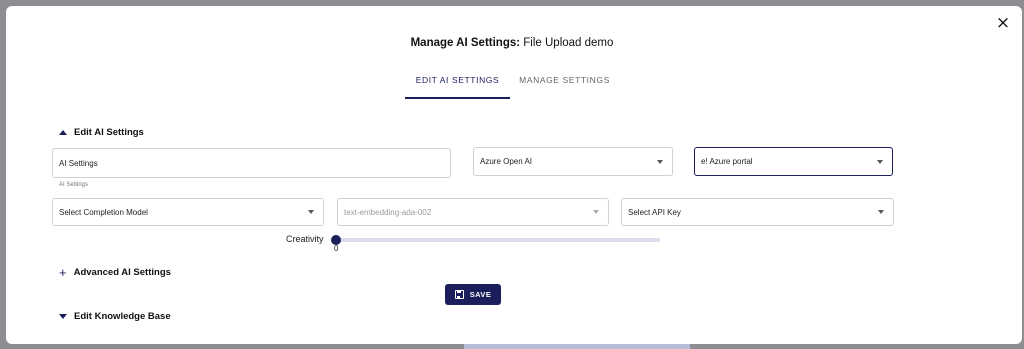  What do you see at coordinates (757, 212) in the screenshot?
I see `api-key-select: Select API Key` at bounding box center [757, 212].